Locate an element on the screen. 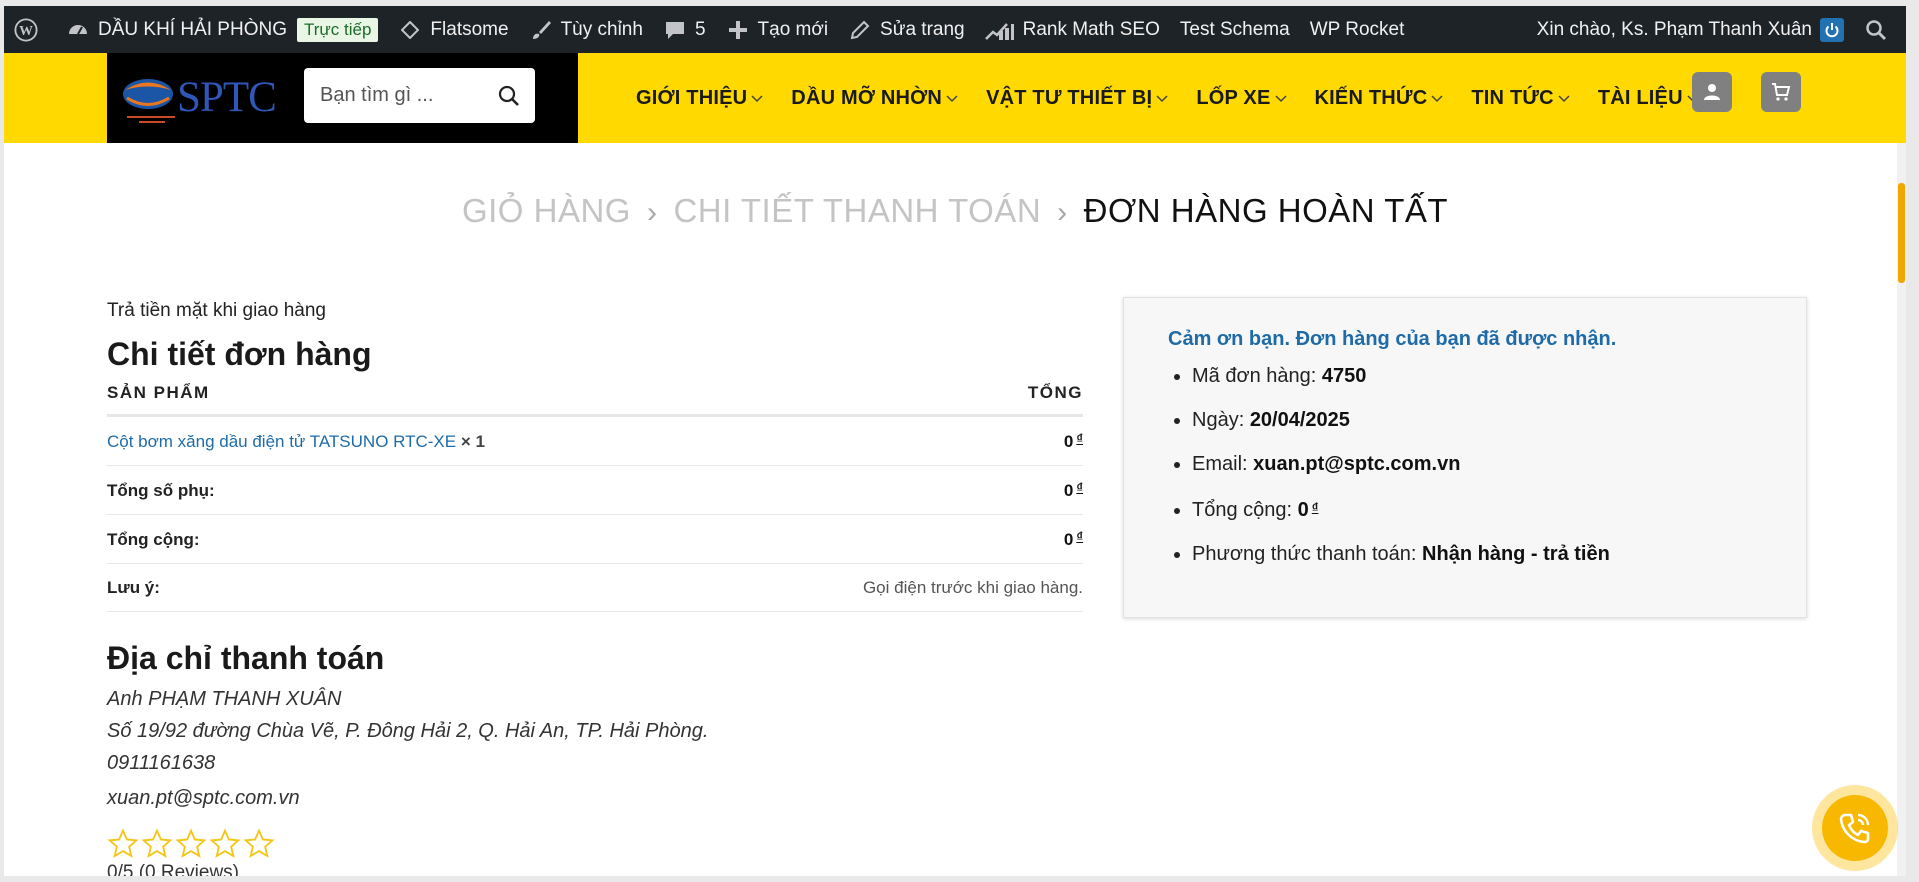 Image resolution: width=1919 pixels, height=882 pixels. list-item-email: Email: xuan.pt@sptc.com.vn is located at coordinates (1499, 464).